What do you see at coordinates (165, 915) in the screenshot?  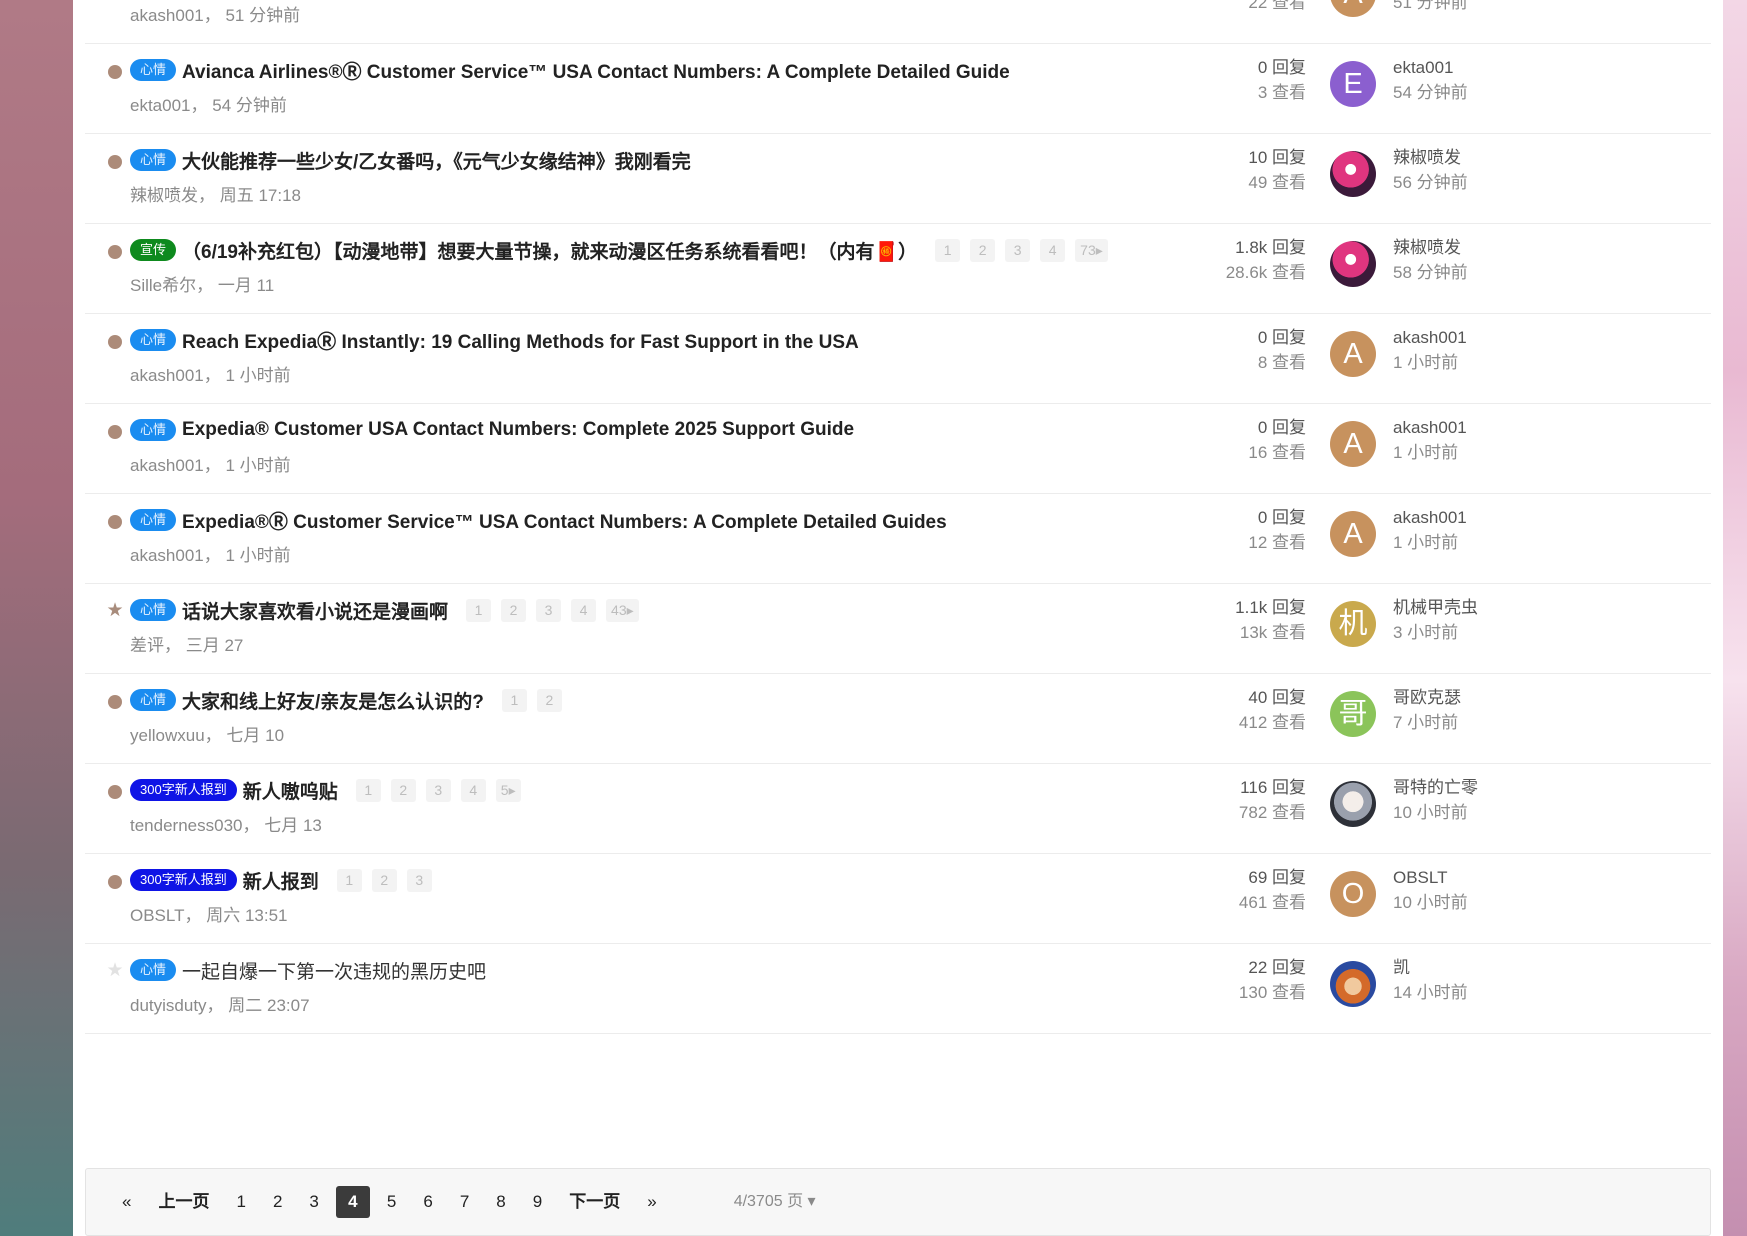 I see `topic-author: OBSLT，` at bounding box center [165, 915].